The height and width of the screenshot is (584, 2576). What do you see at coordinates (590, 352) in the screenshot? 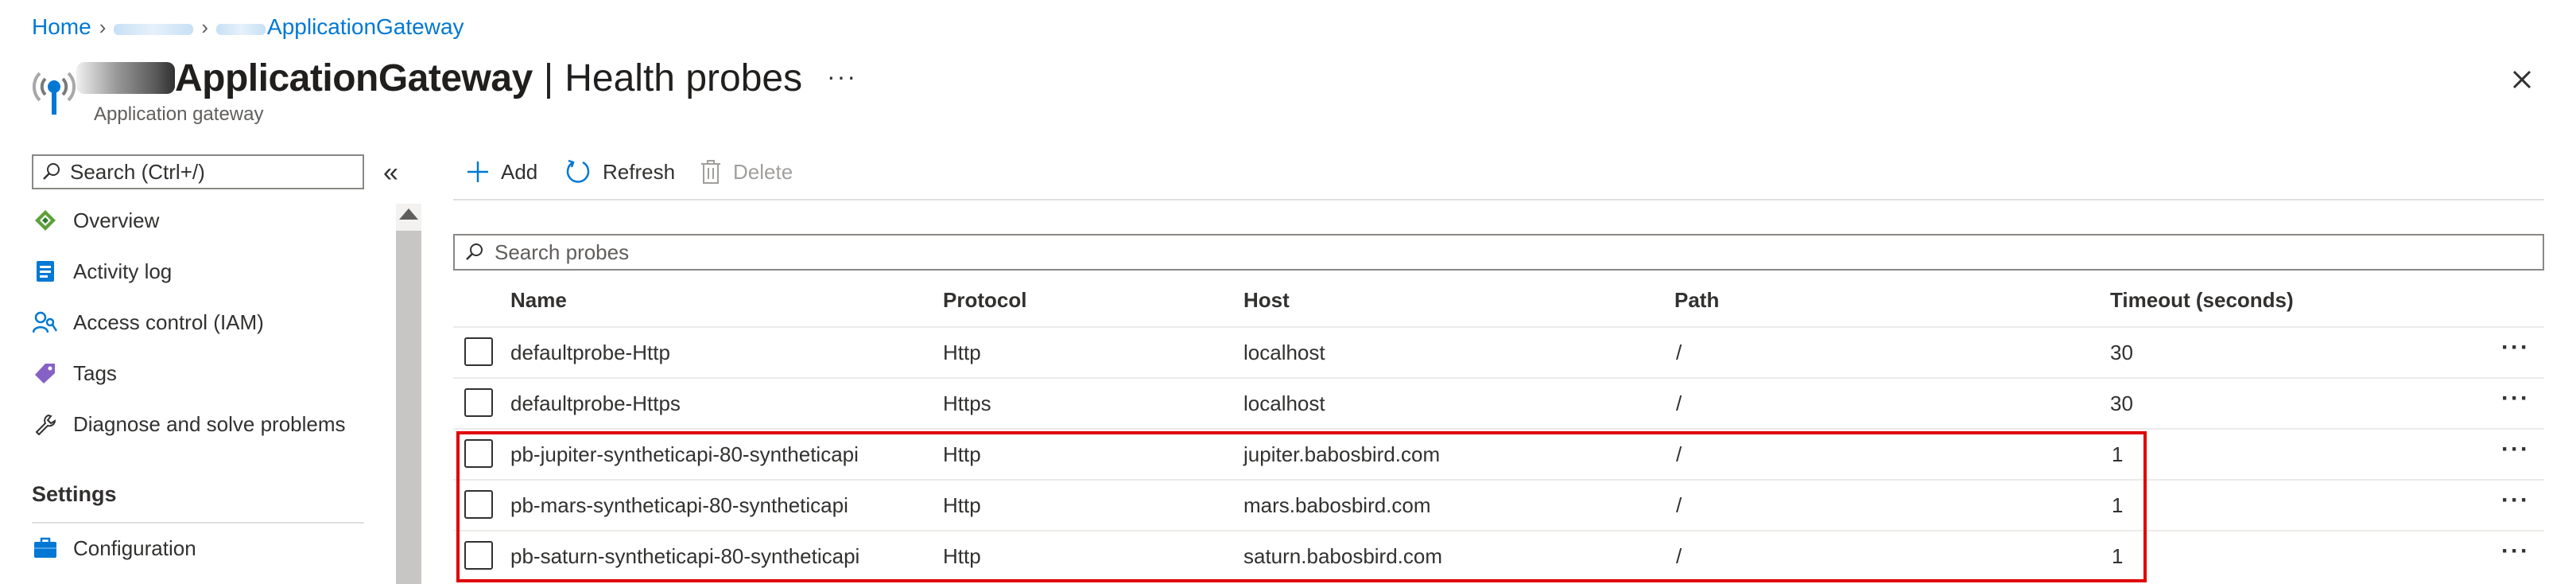
I see `cell-name: defaultprobe-Http` at bounding box center [590, 352].